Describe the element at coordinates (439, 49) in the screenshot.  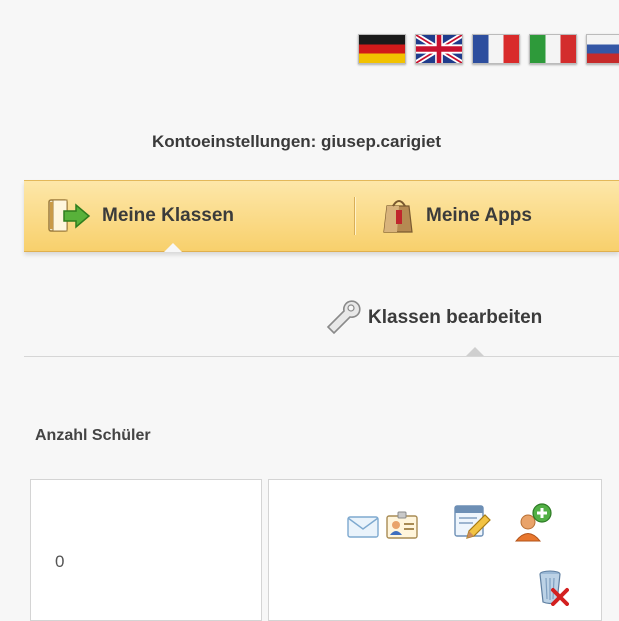
I see `flag-uk-icon` at that location.